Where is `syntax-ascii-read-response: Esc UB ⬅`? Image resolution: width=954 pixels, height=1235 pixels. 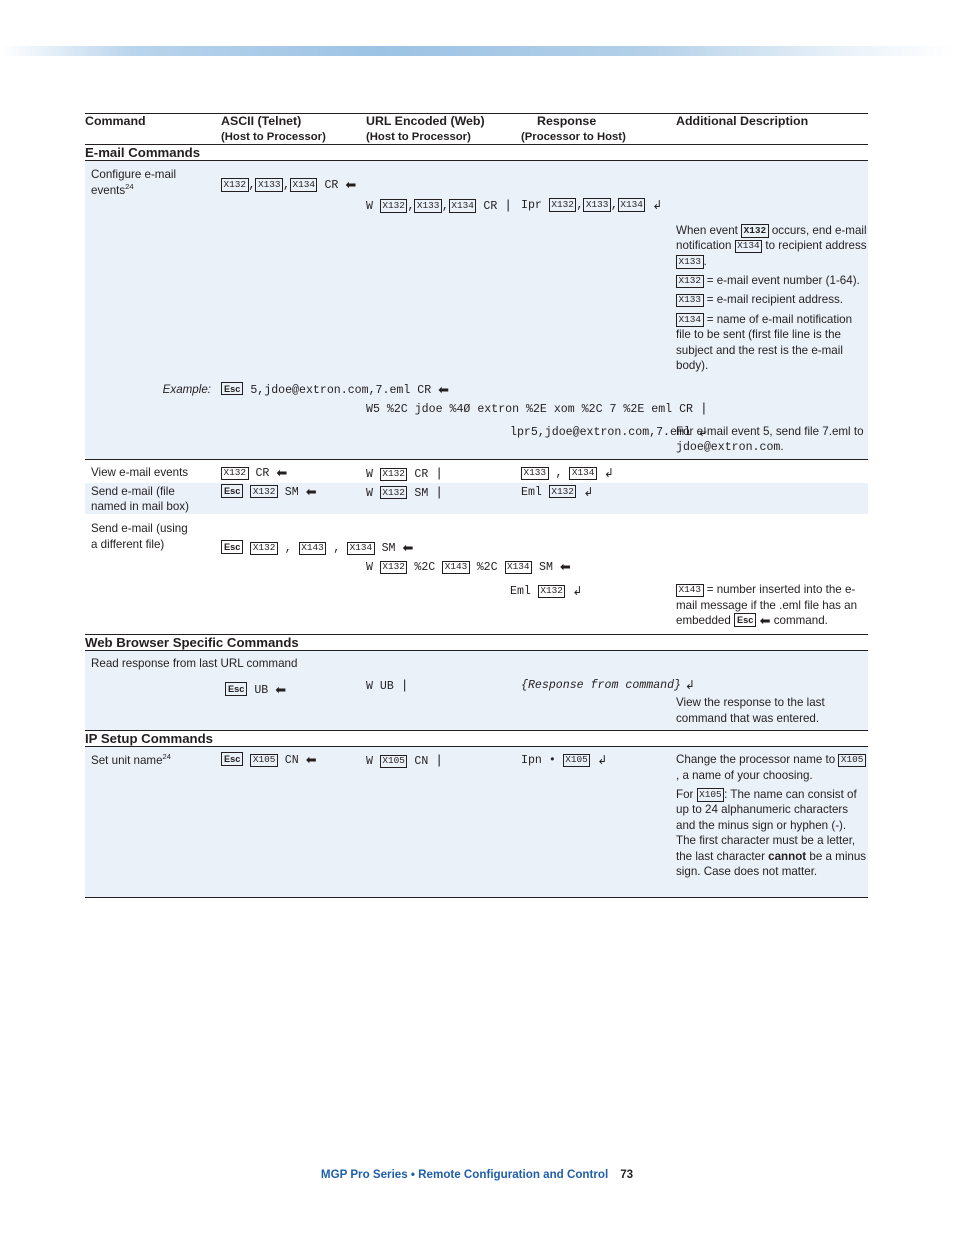
syntax-ascii-read-response: Esc UB ⬅ is located at coordinates (228, 690).